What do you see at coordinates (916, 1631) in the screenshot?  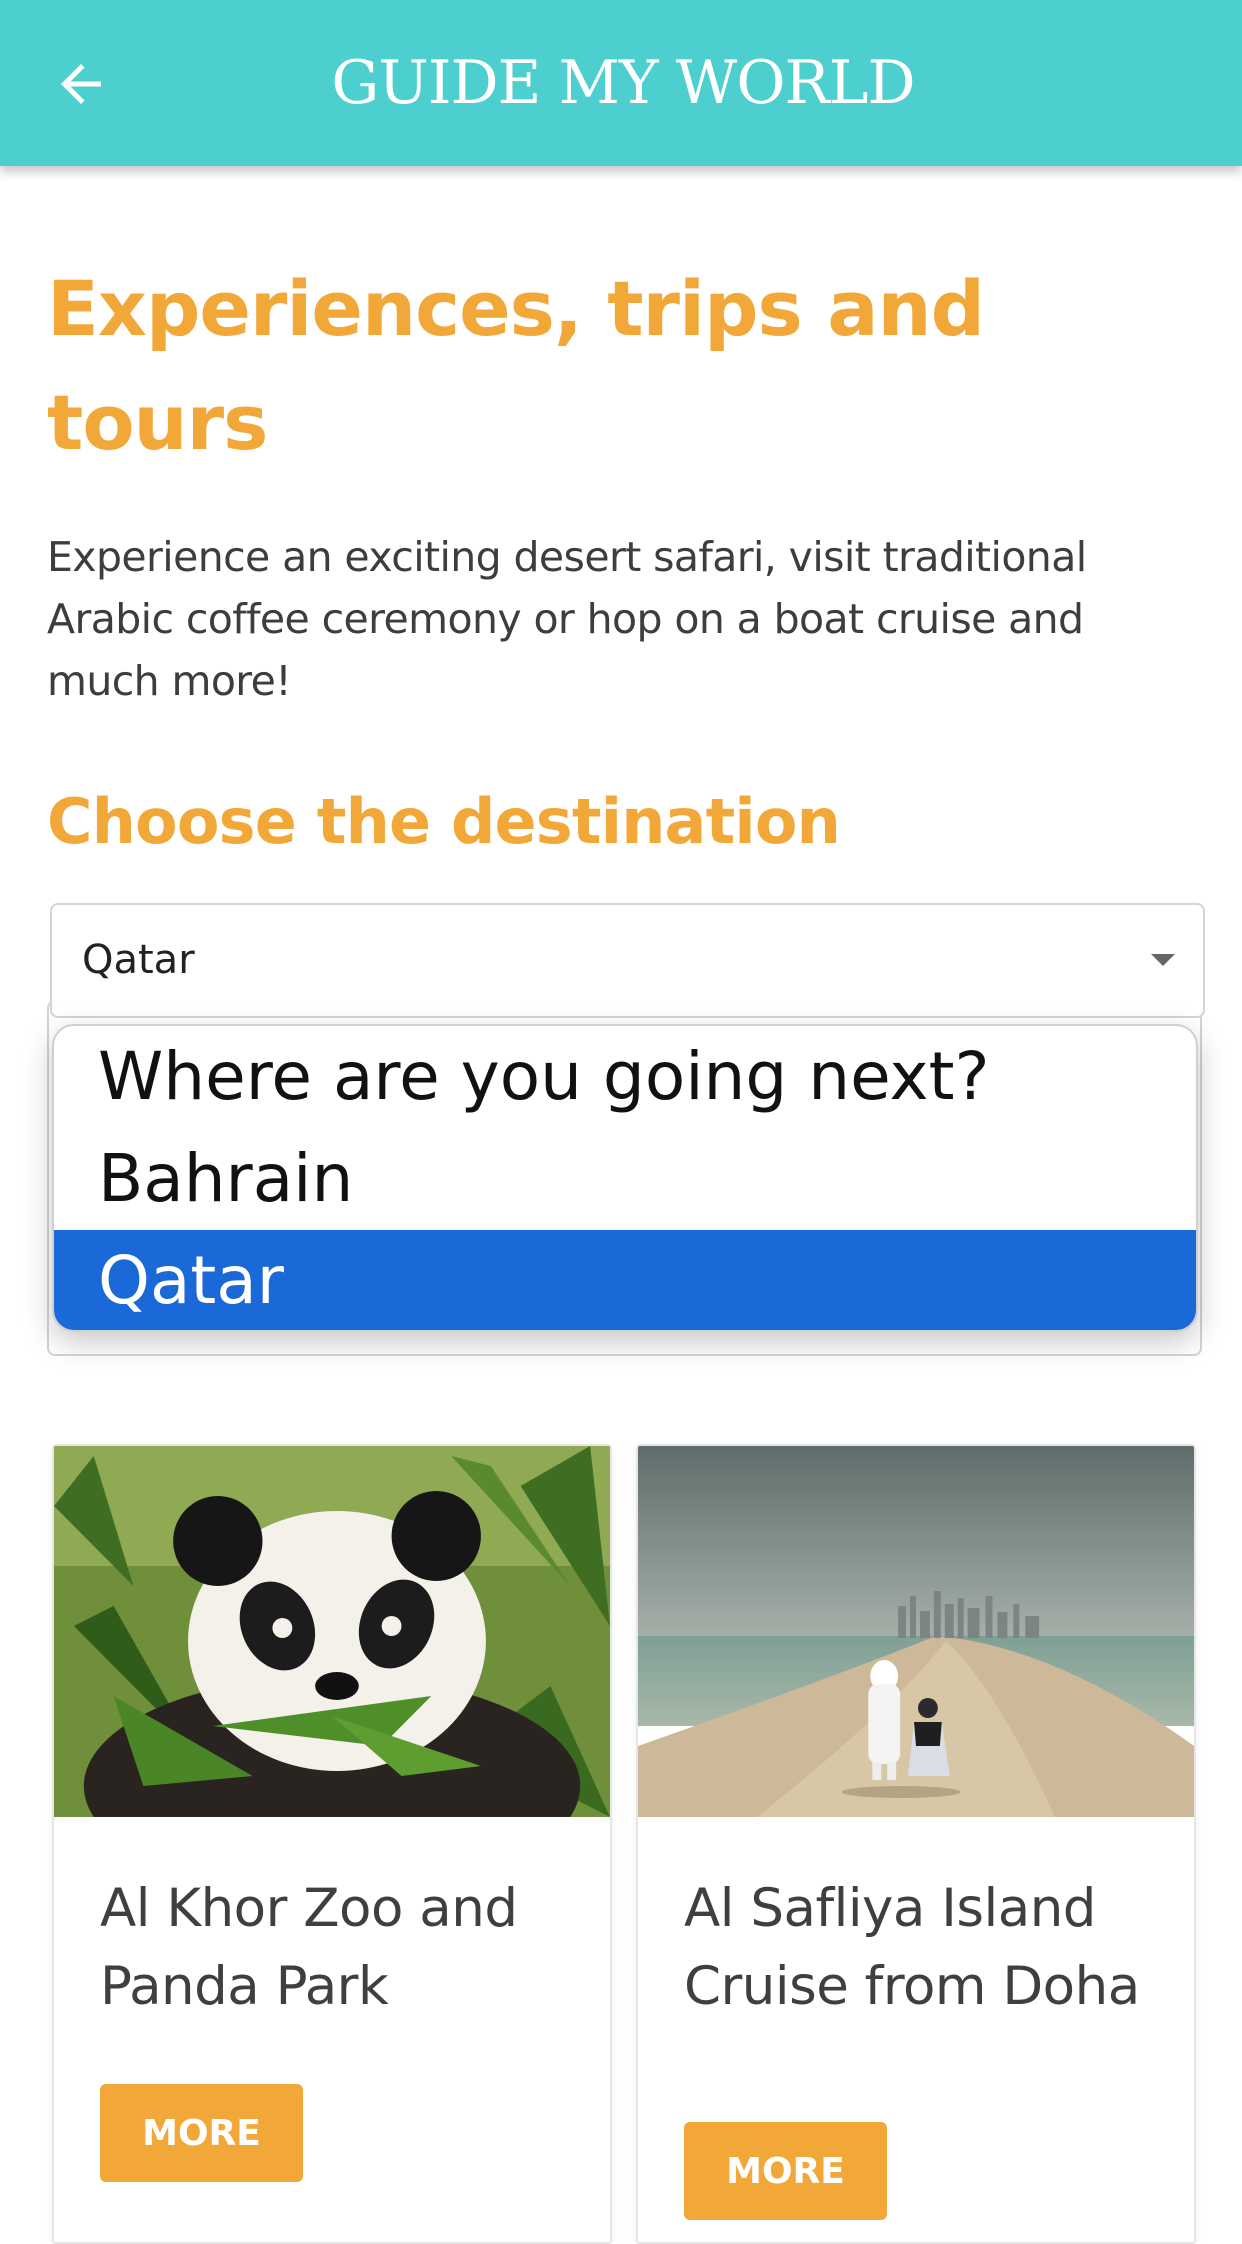 I see `beach-skyline-photo` at bounding box center [916, 1631].